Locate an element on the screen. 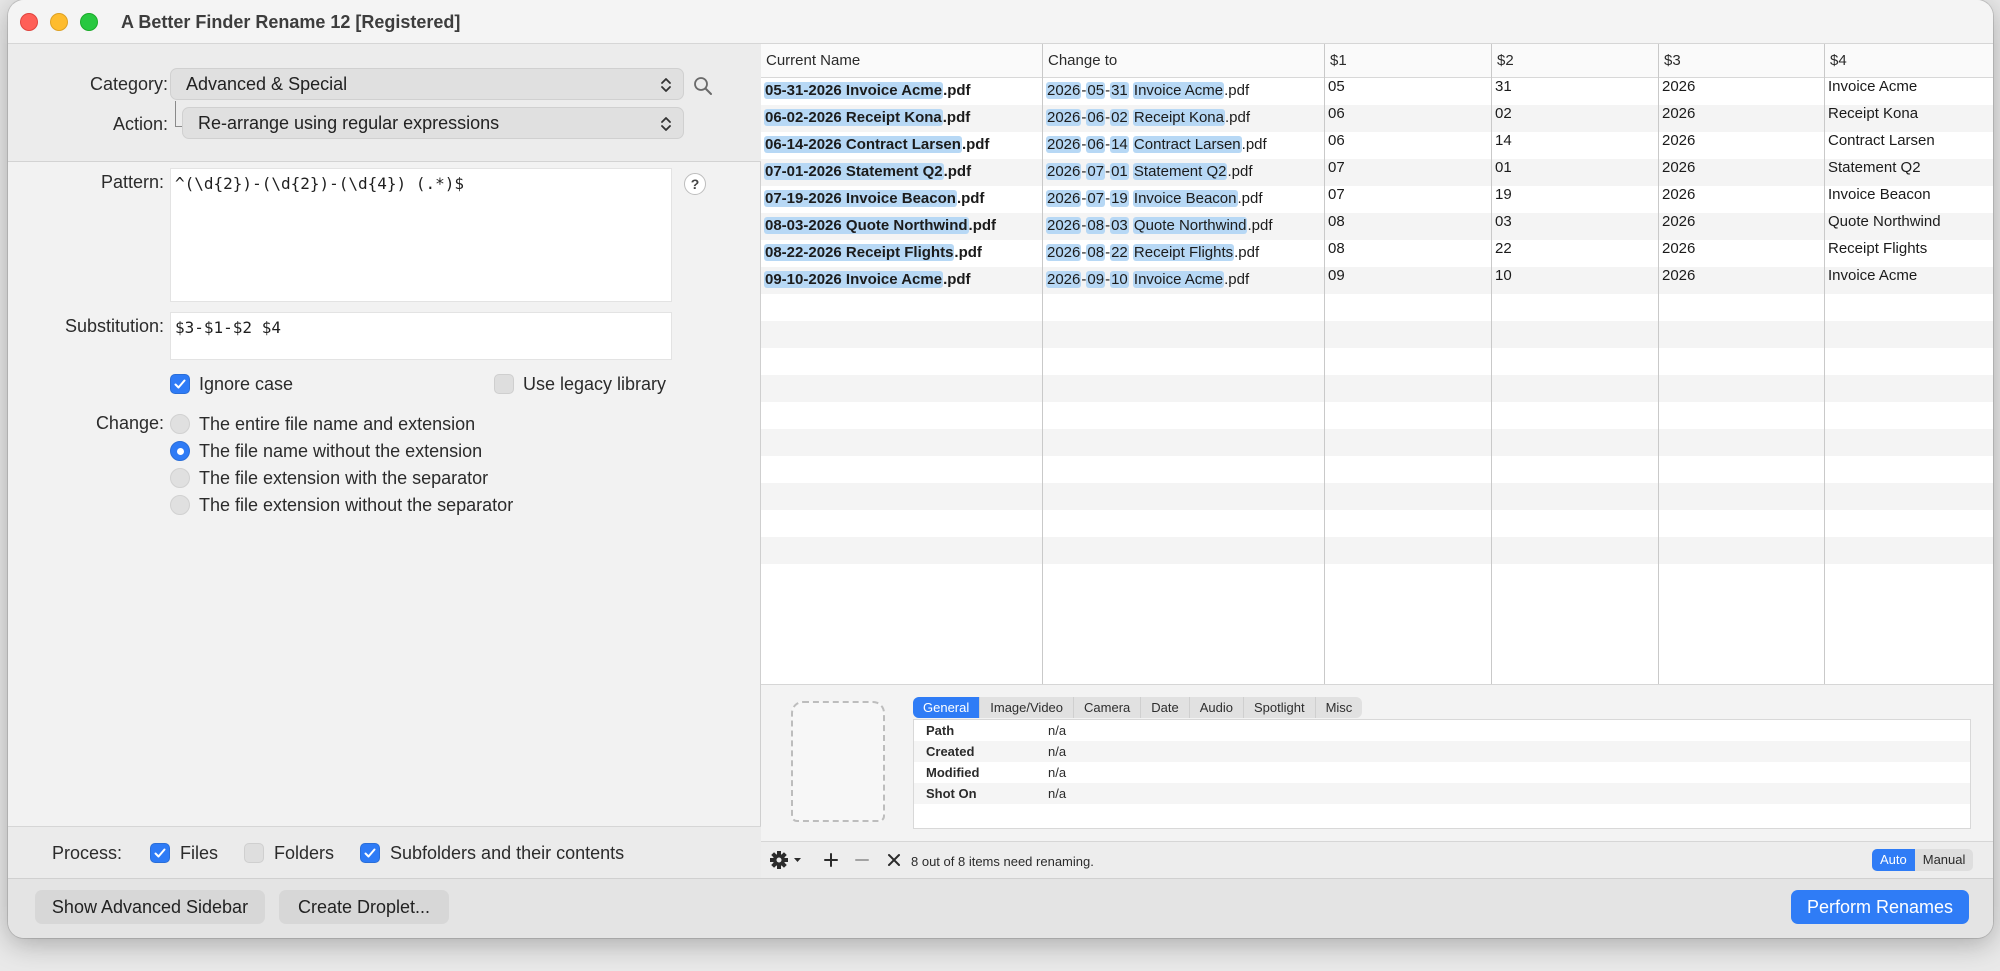  matched-text: 06-14-2026 Contract Larsen is located at coordinates (863, 144).